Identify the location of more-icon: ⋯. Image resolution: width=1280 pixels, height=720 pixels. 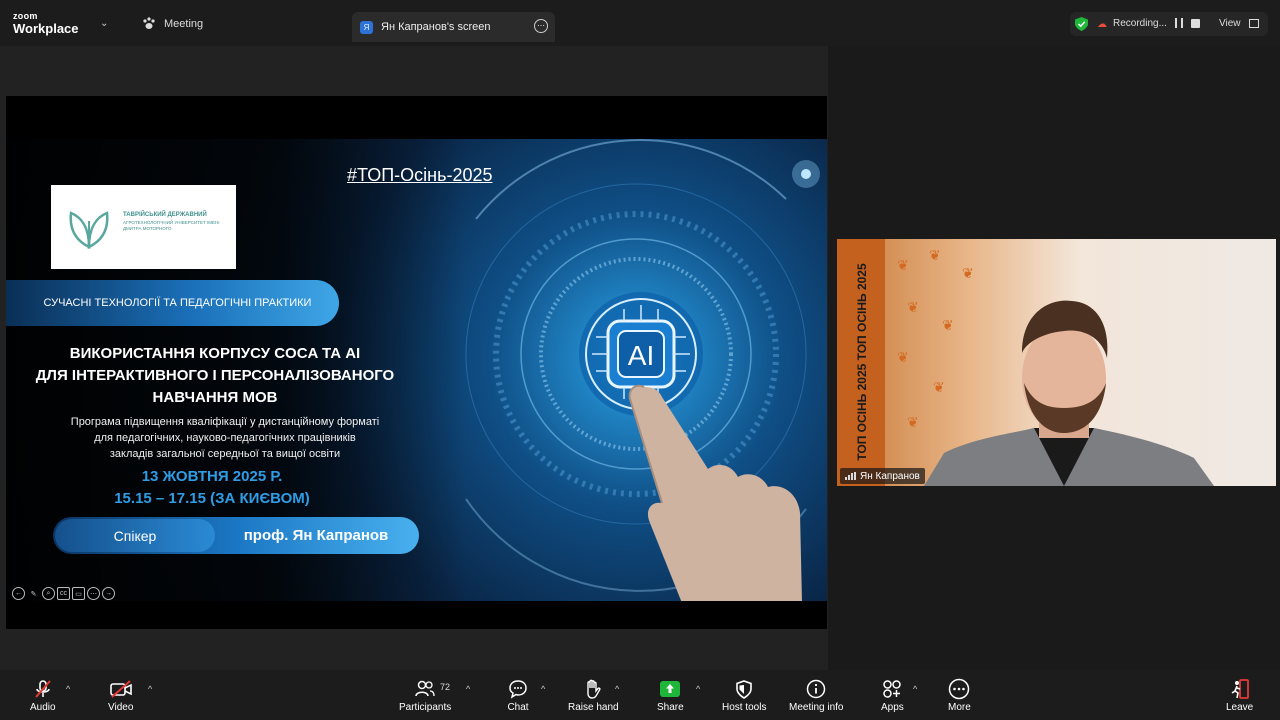
(93, 593).